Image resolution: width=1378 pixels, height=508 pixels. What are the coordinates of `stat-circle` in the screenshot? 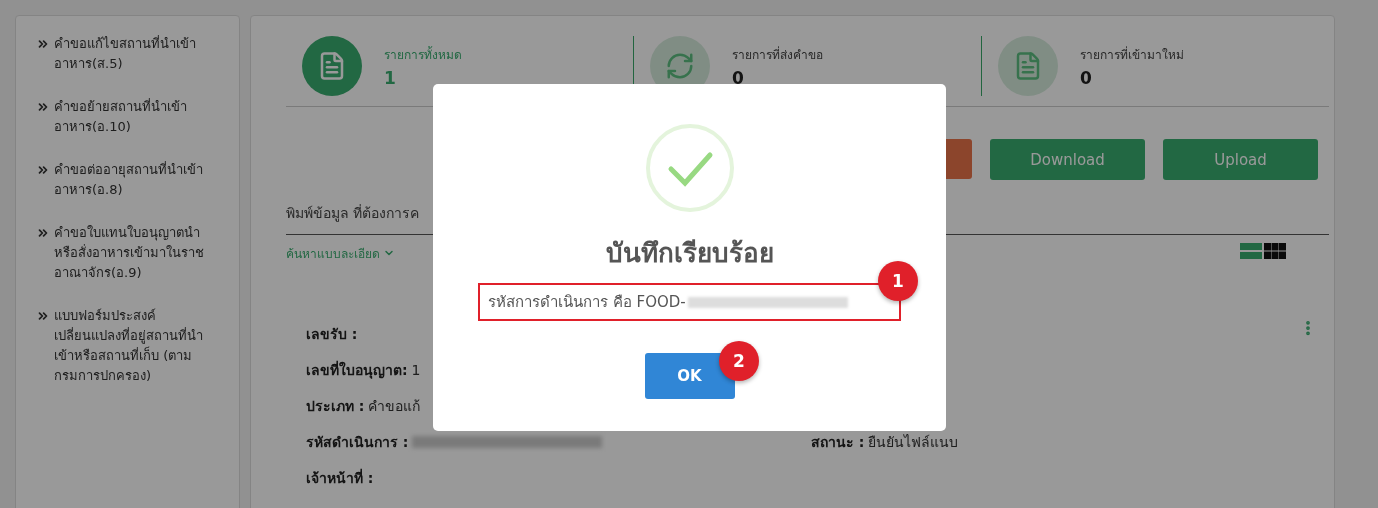 It's located at (332, 66).